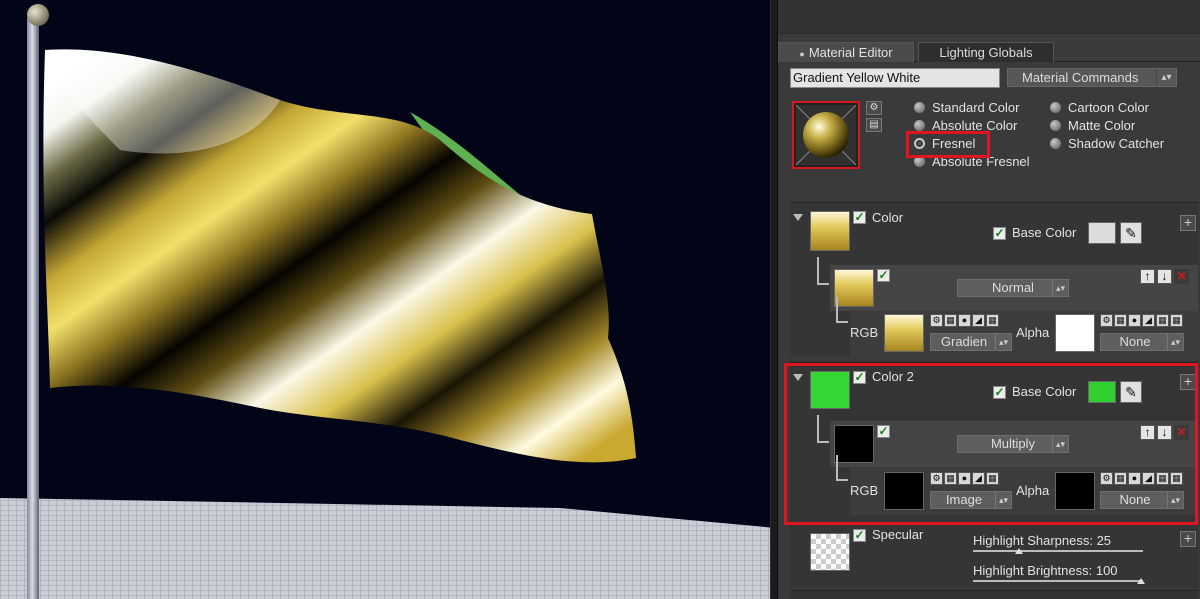 Image resolution: width=1200 pixels, height=599 pixels. Describe the element at coordinates (904, 333) in the screenshot. I see `rgb-map-swatch` at that location.